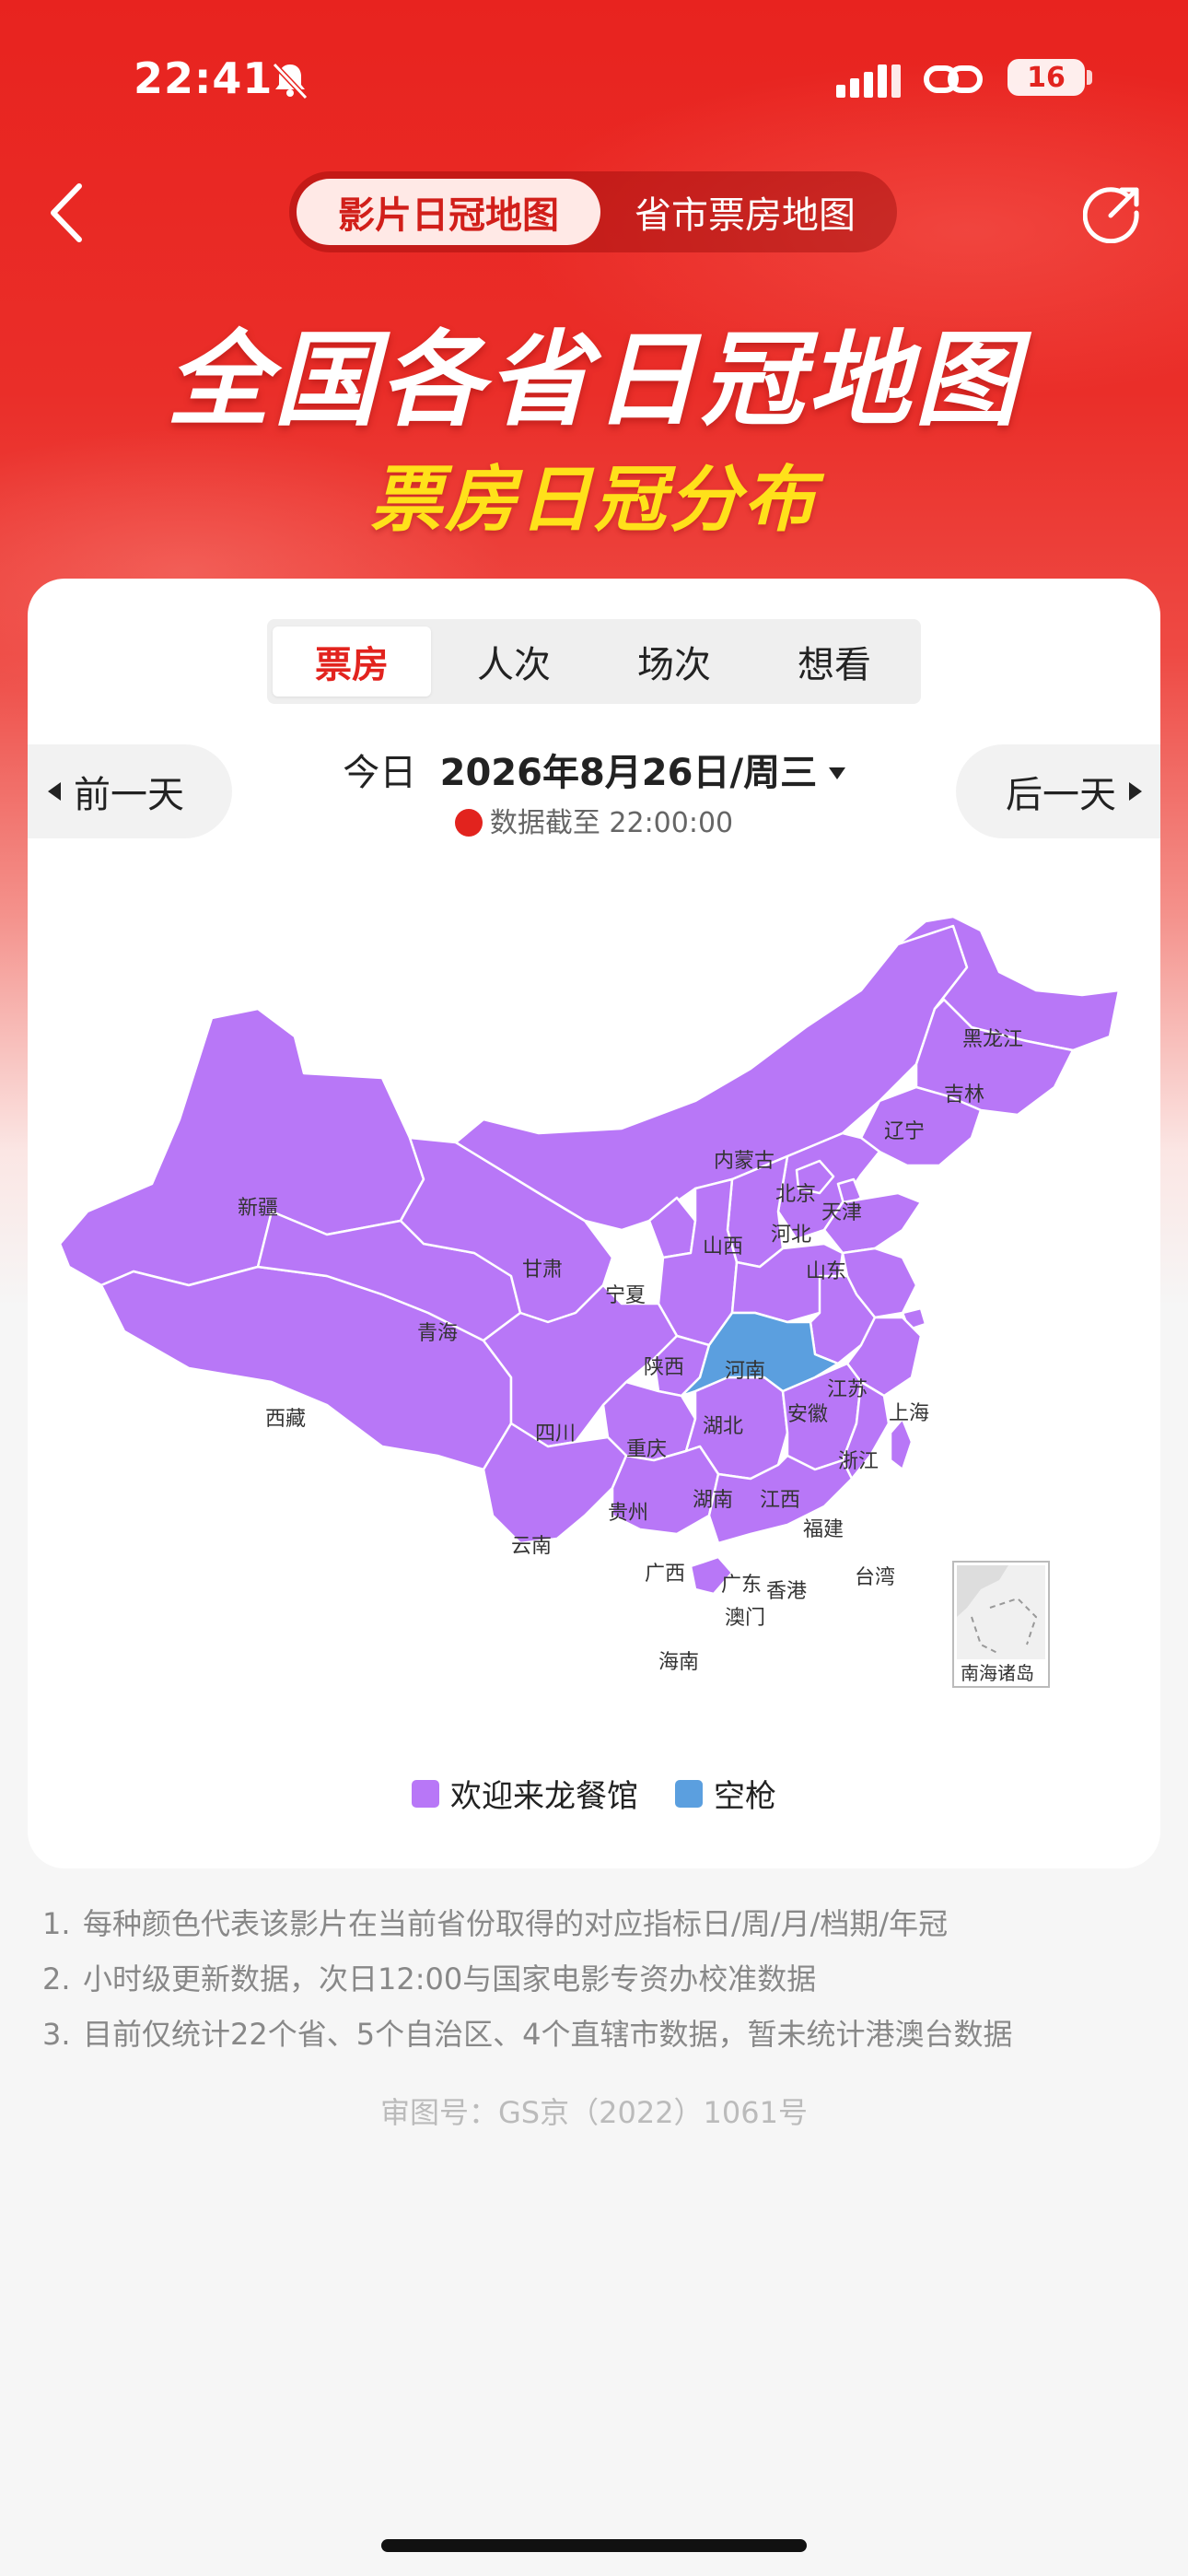 The height and width of the screenshot is (2576, 1188). Describe the element at coordinates (594, 2545) in the screenshot. I see `home-indicator` at that location.